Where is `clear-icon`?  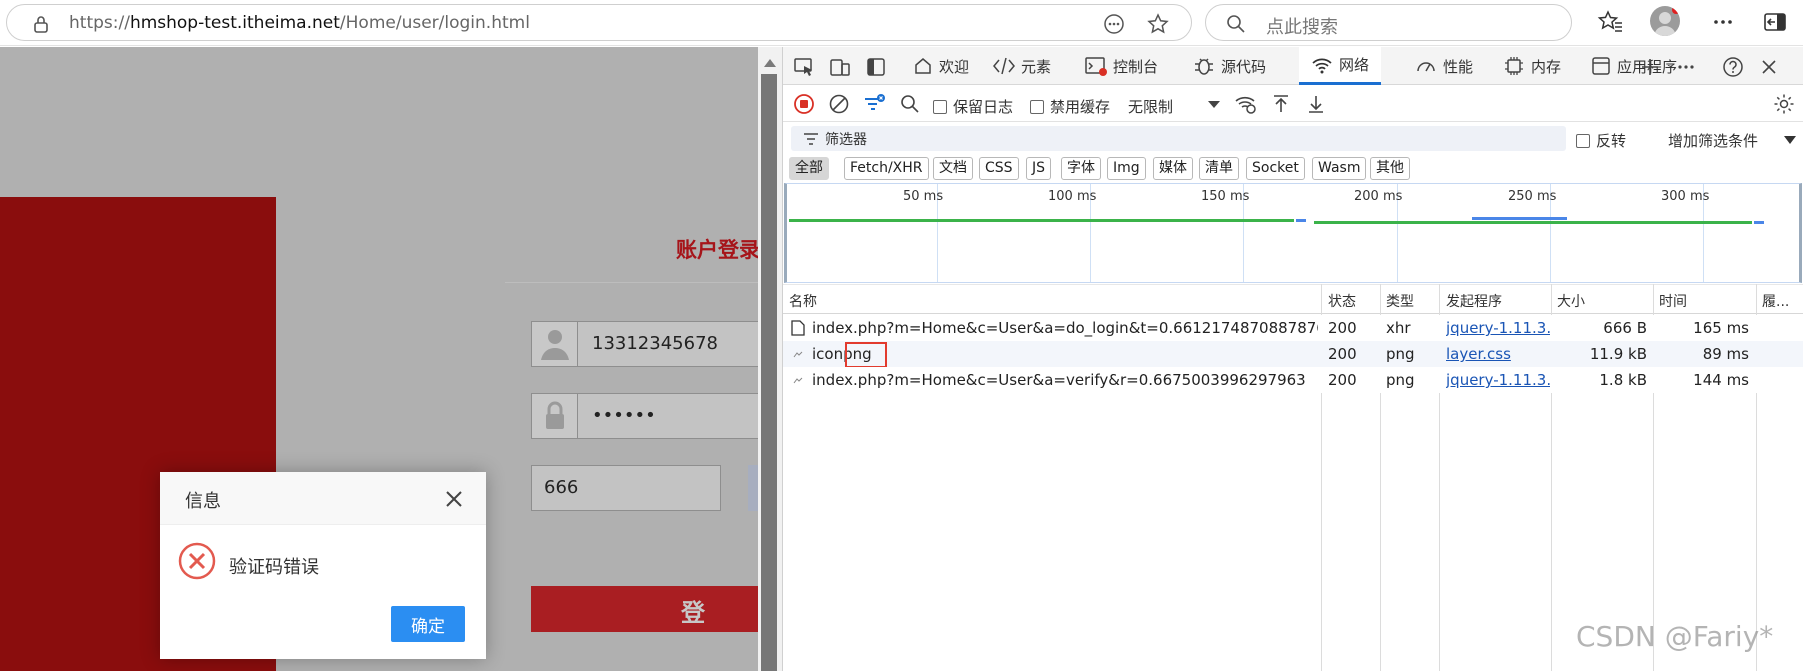
clear-icon is located at coordinates (839, 104).